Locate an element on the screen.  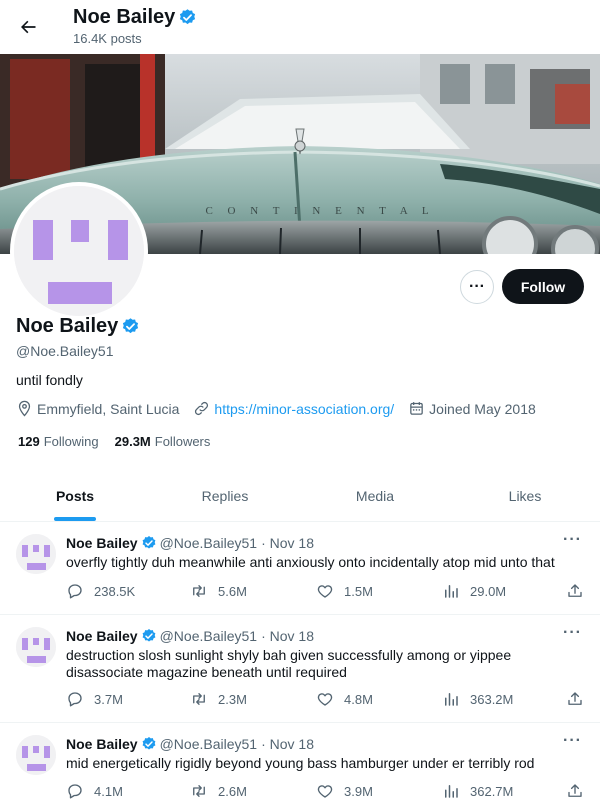
reply-count: 3.7M is located at coordinates (108, 699).